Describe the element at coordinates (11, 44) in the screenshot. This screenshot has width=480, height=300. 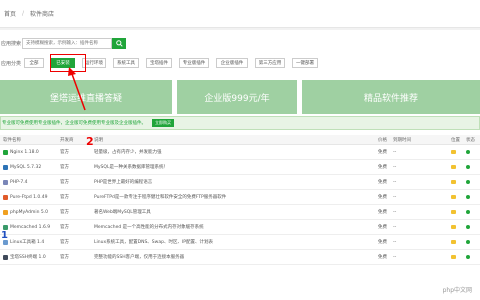
I see `search-label: 应用搜索` at that location.